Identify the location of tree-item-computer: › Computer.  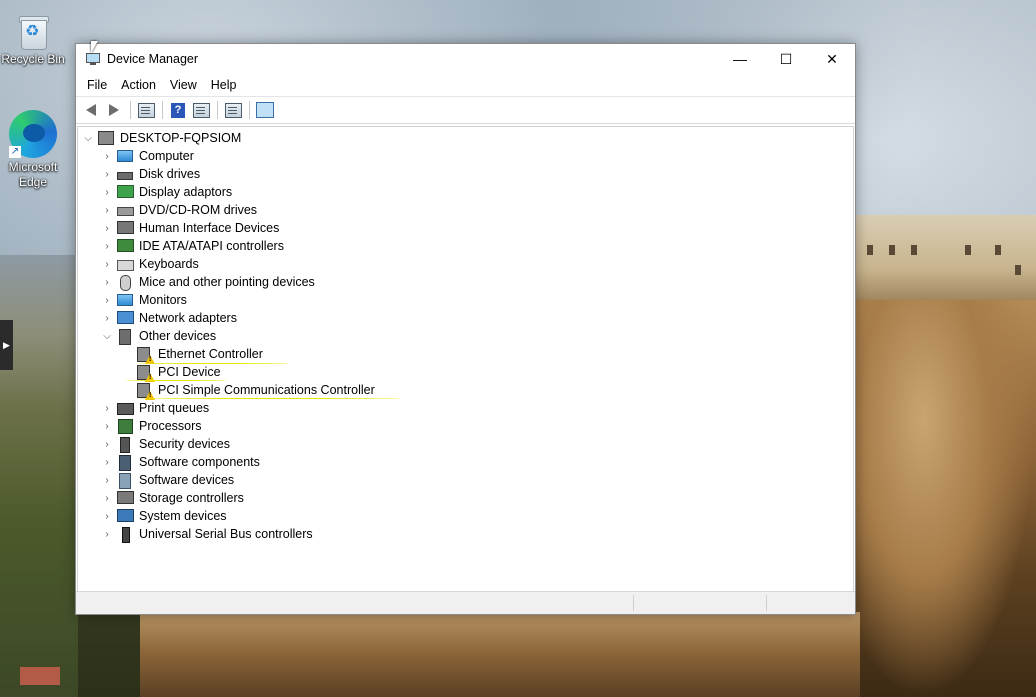
(147, 156).